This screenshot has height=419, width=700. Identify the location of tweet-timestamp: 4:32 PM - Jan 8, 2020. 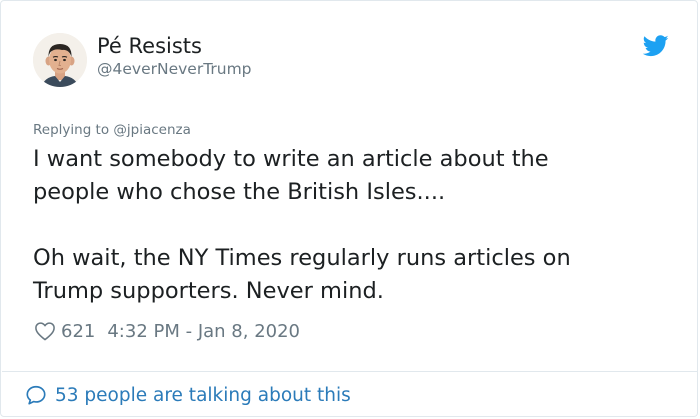
(203, 331).